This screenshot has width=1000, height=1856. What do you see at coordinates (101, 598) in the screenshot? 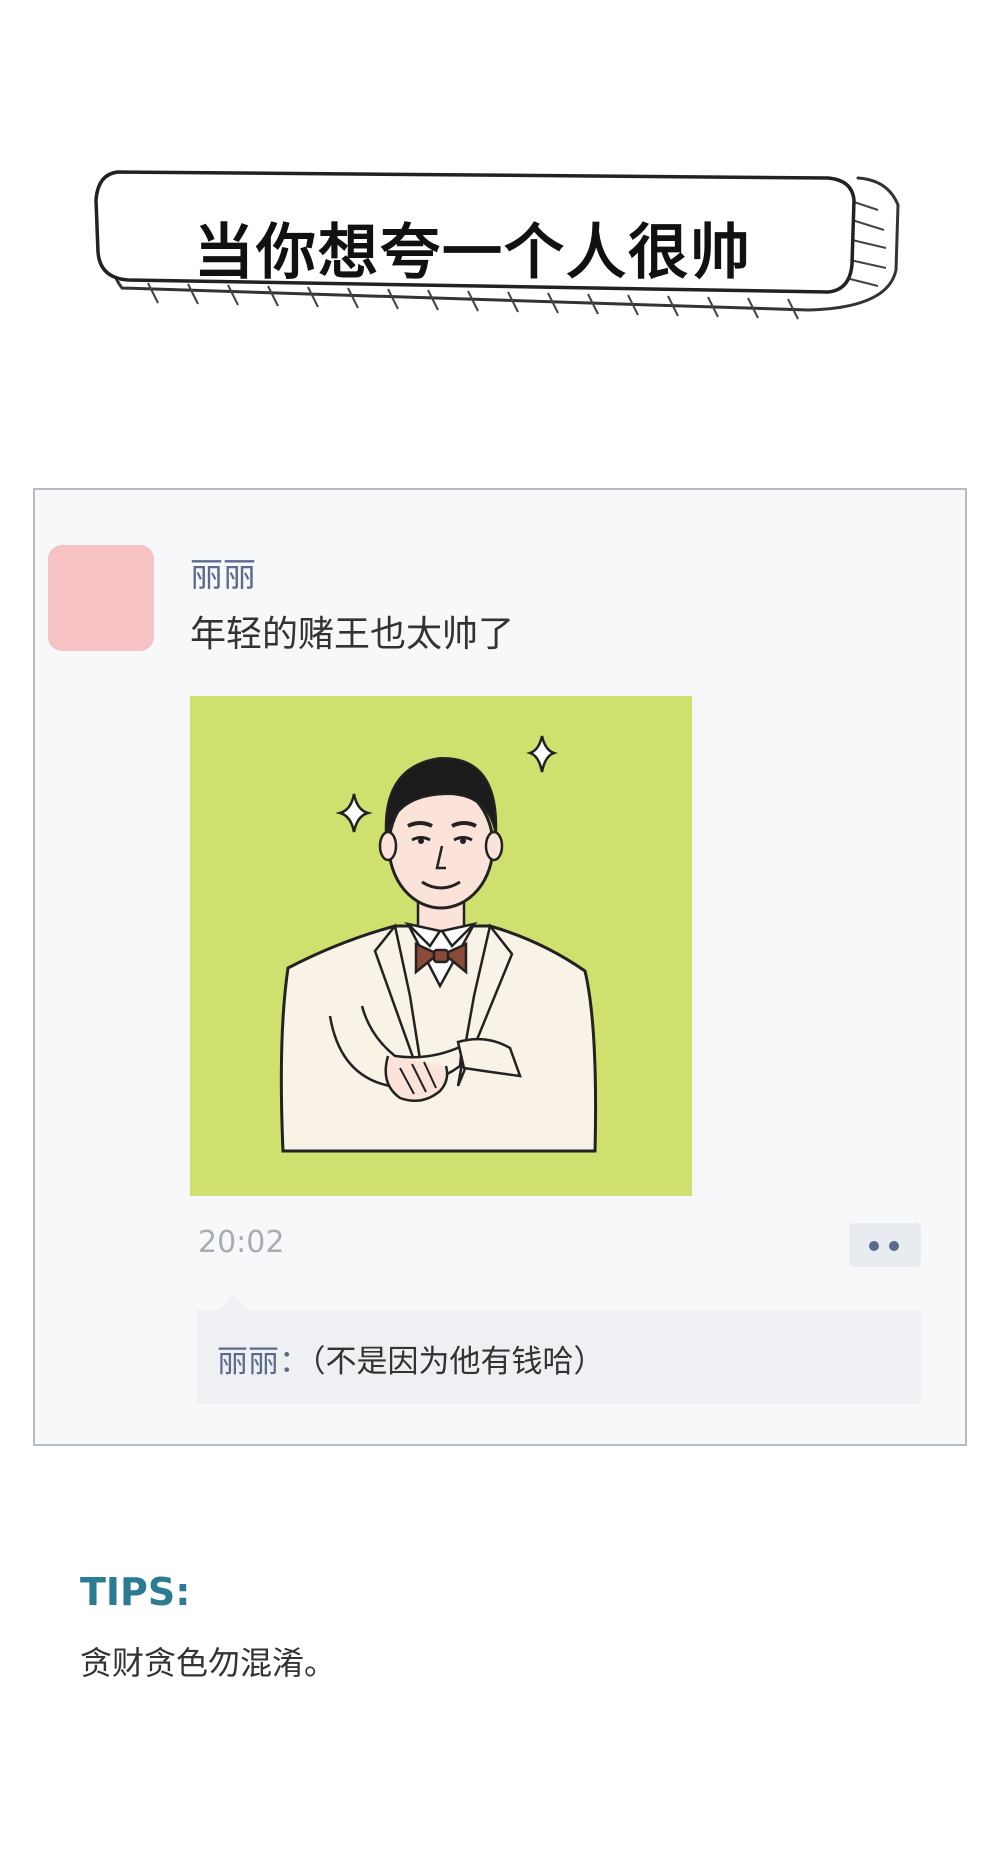
I see `avatar` at bounding box center [101, 598].